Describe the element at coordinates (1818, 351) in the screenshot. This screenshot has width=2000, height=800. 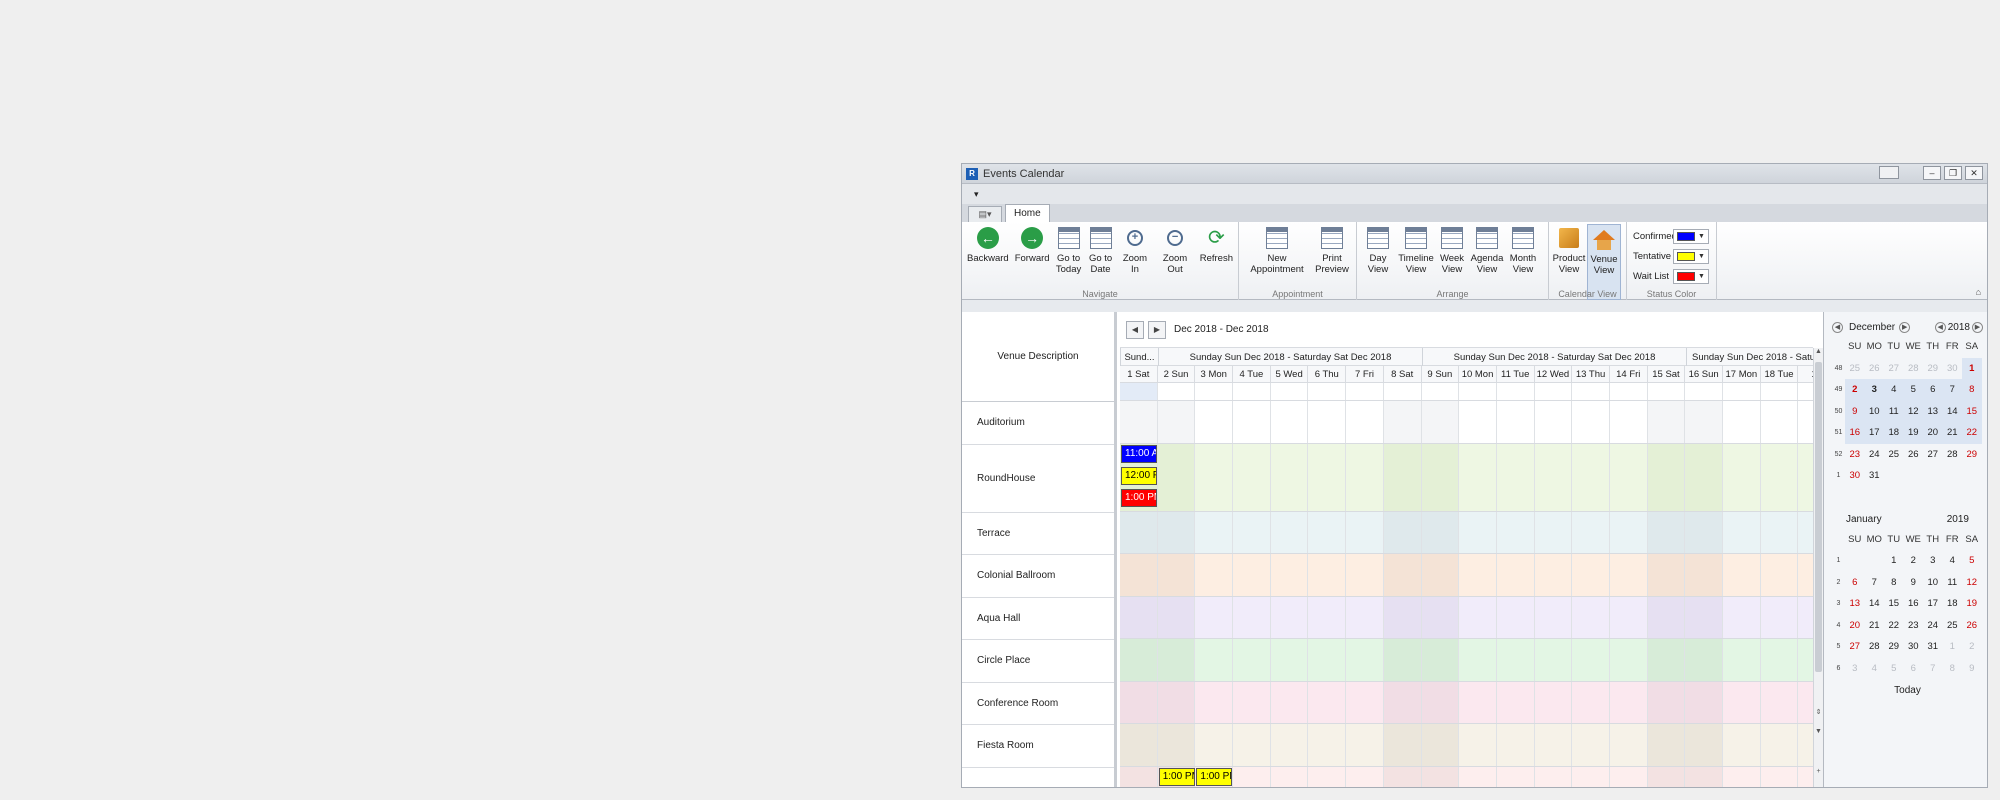
I see `scroll-up-icon: ▲` at that location.